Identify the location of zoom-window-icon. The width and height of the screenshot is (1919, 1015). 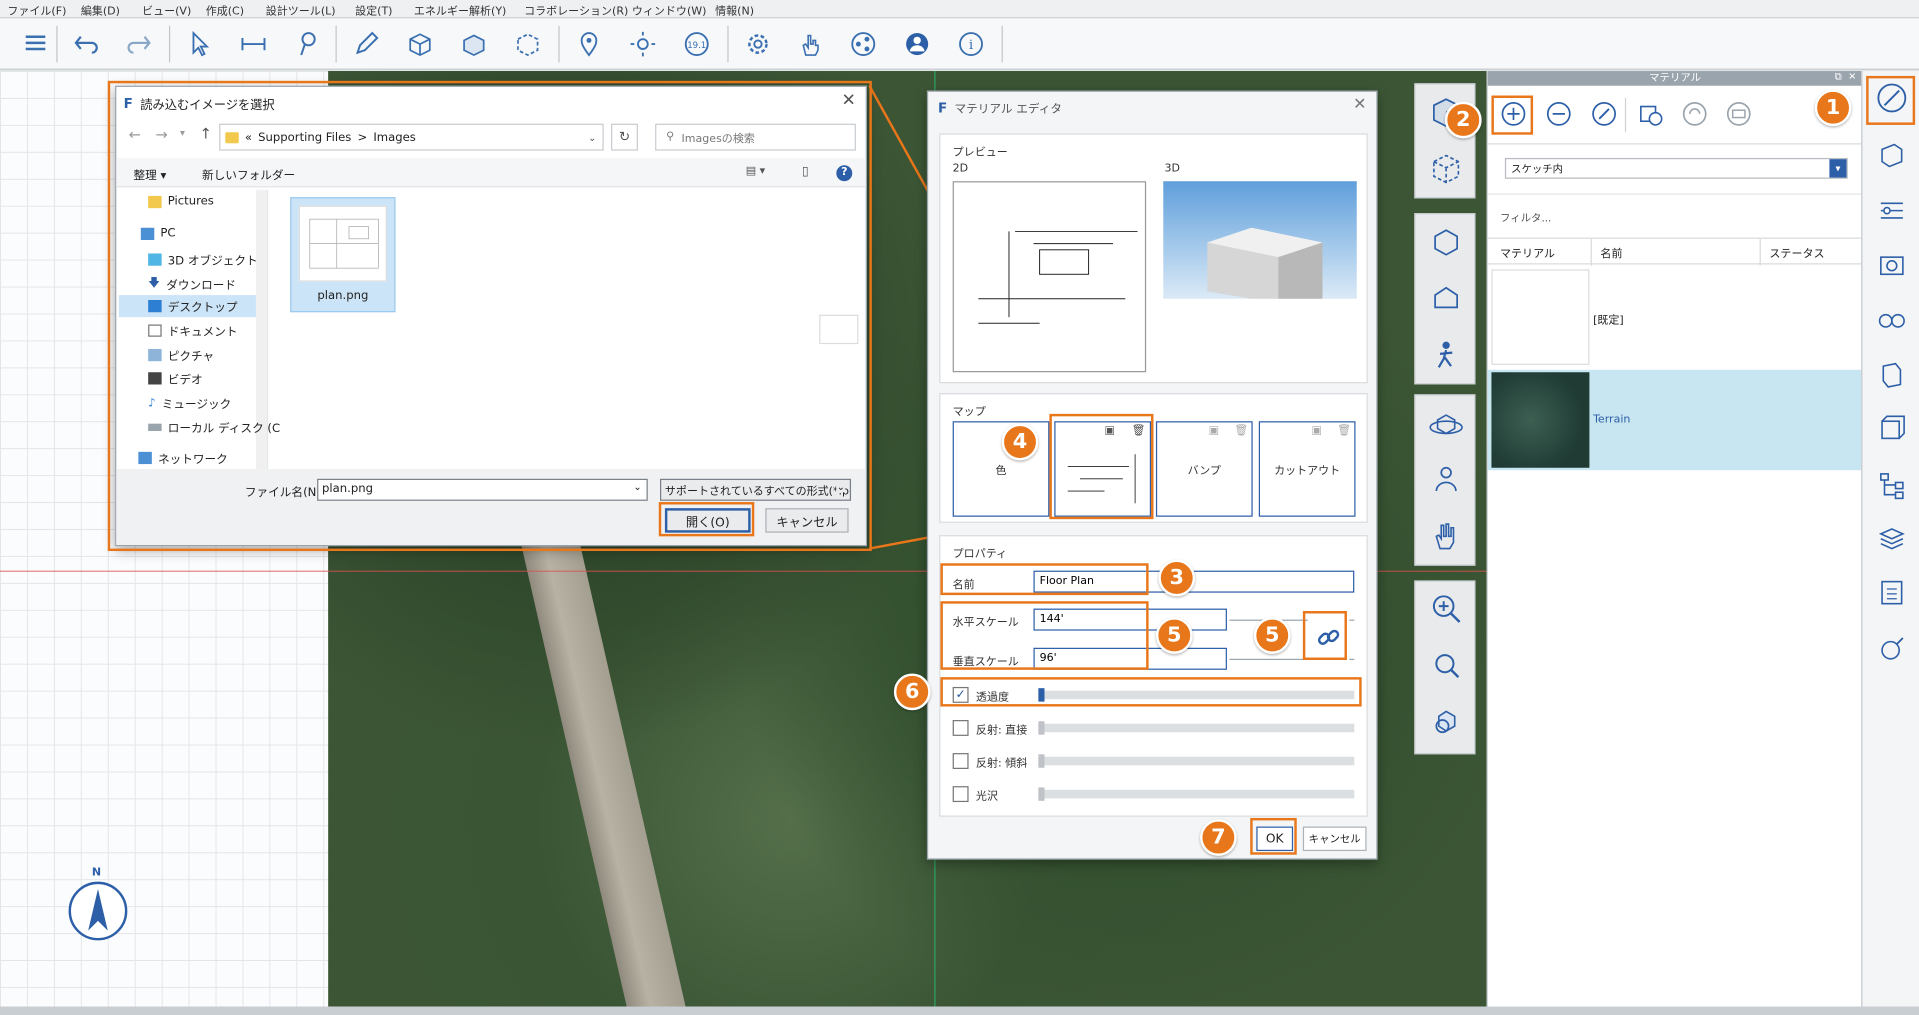
(1446, 666).